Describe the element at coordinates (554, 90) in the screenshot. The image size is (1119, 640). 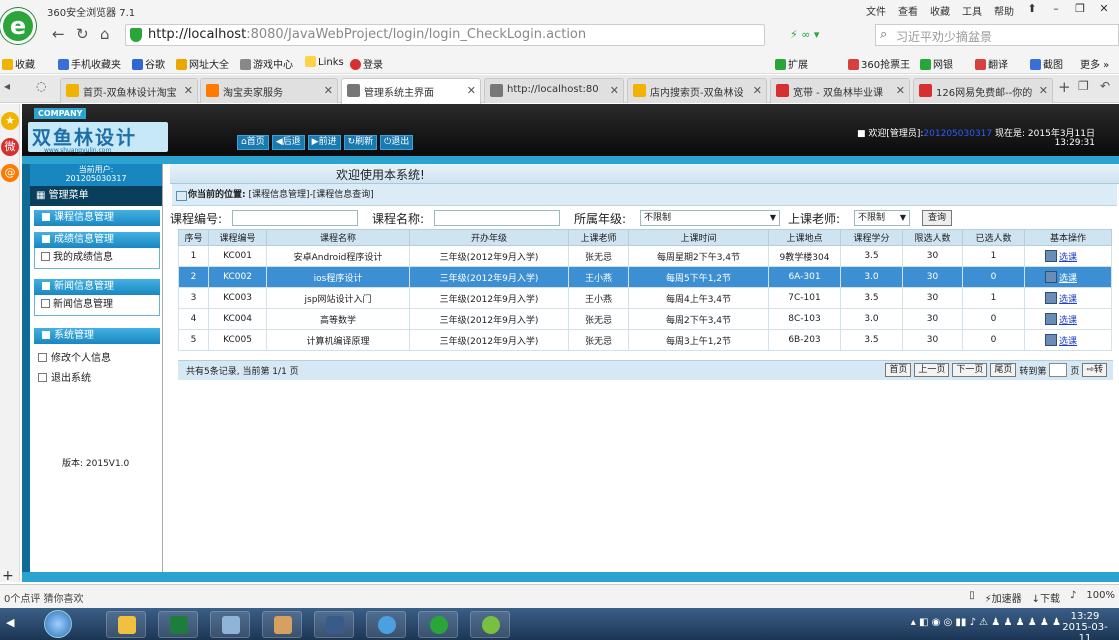
I see `browser-tab: http://localhost:80 ✕` at that location.